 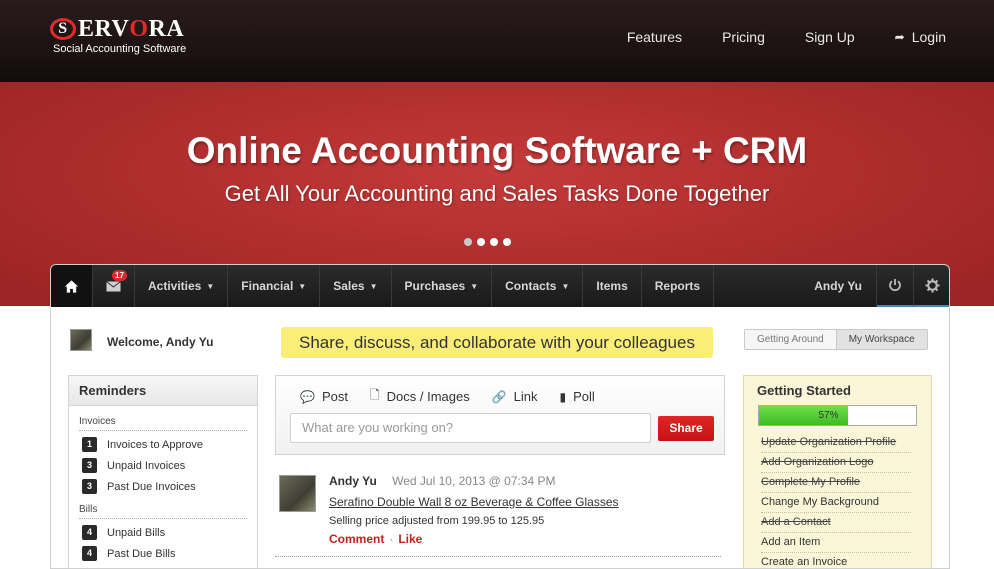 I want to click on tab-post-label: Post, so click(x=334, y=396).